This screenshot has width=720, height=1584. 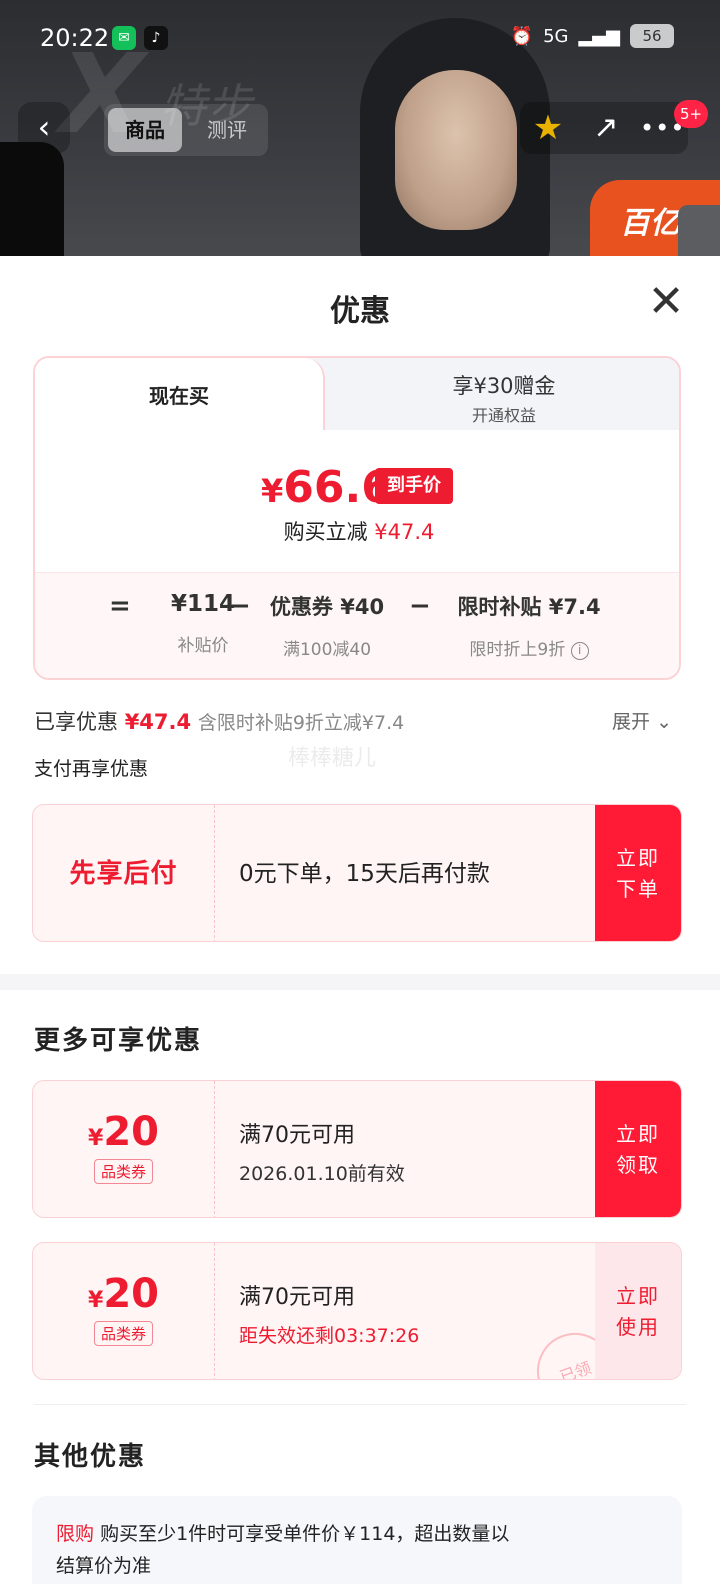 I want to click on bnpl-card: 先享后付 0元下单，15天后再付款 立即 下单, so click(x=357, y=873).